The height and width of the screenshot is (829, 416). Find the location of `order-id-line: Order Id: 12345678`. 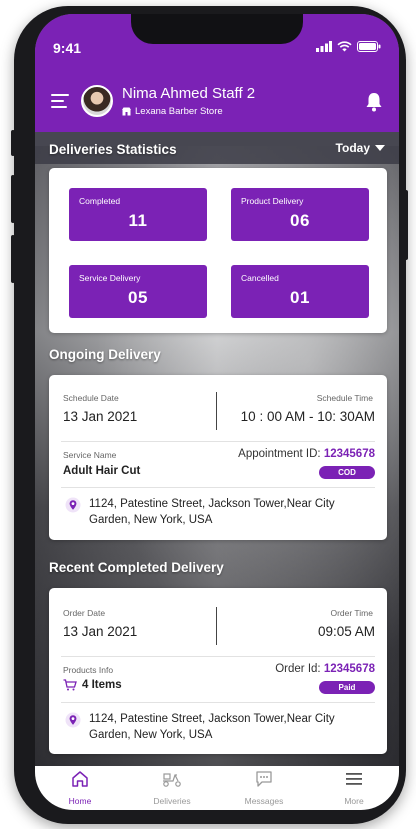

order-id-line: Order Id: 12345678 is located at coordinates (325, 669).